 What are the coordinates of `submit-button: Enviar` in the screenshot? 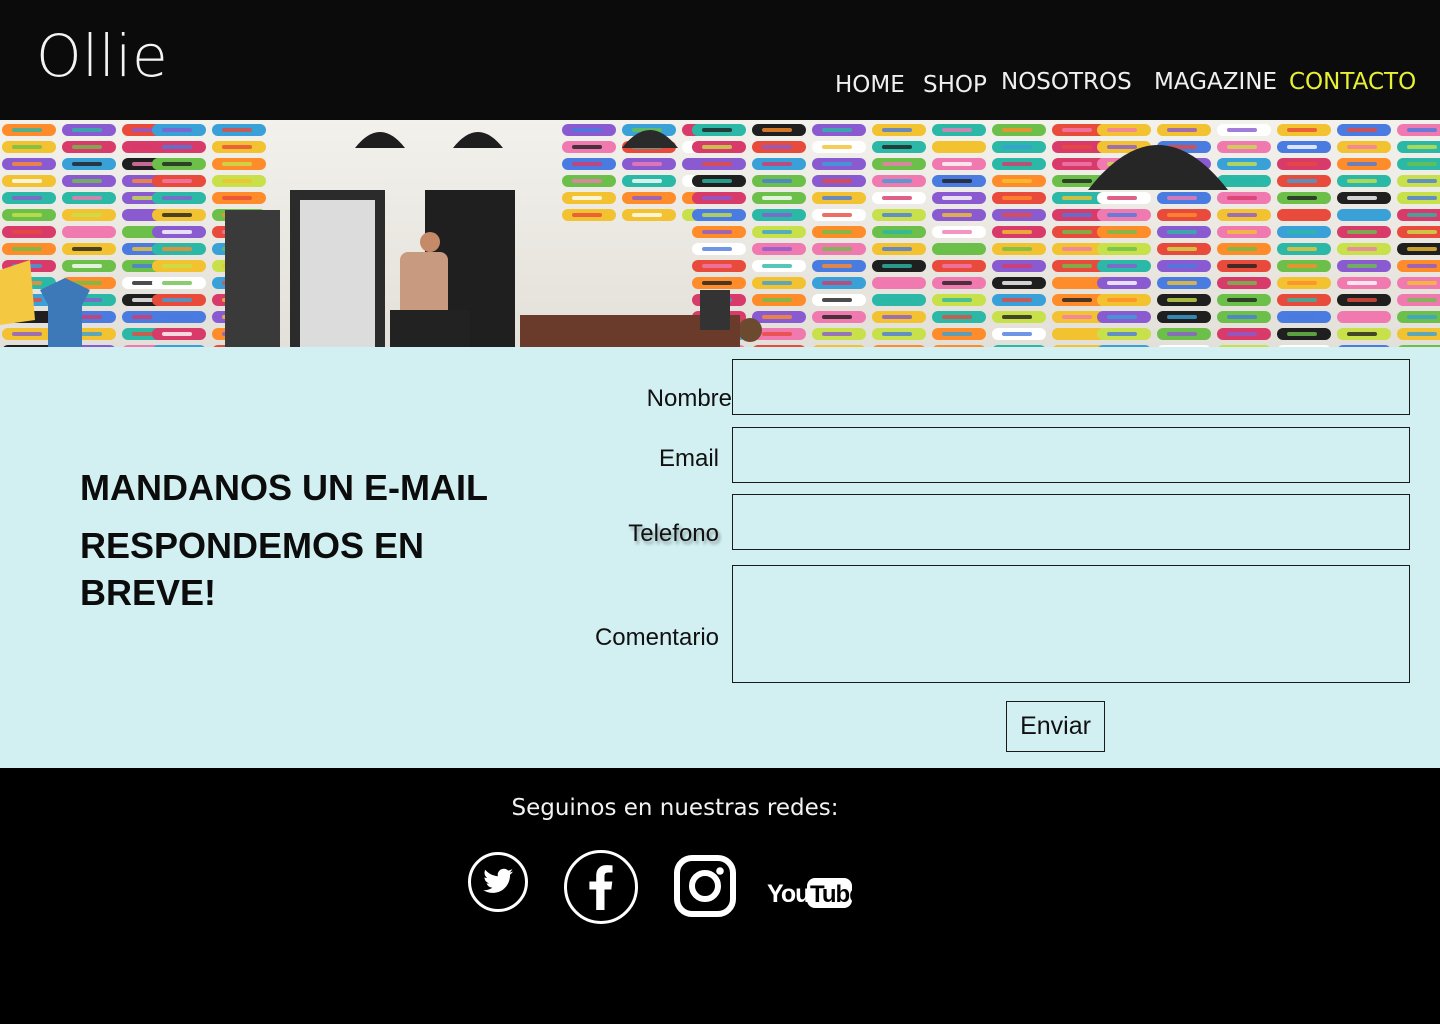 It's located at (1055, 726).